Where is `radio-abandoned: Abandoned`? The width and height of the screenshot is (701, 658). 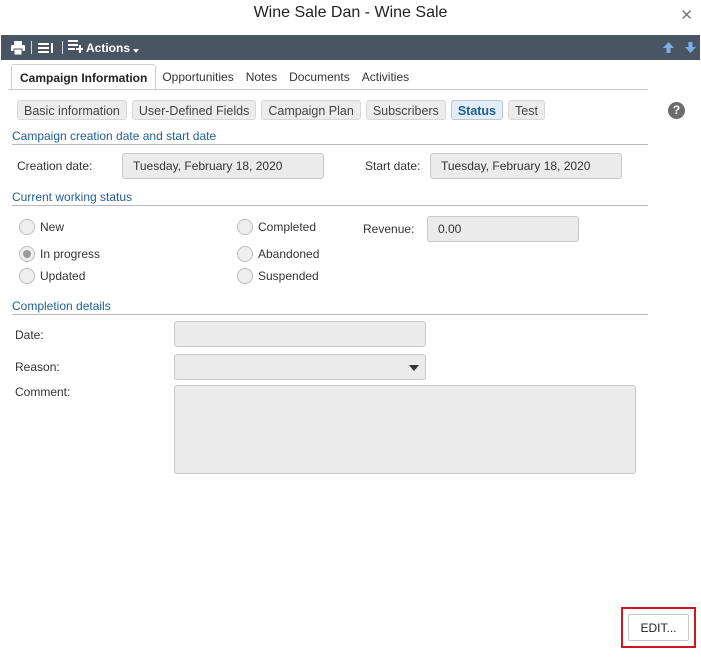 radio-abandoned: Abandoned is located at coordinates (278, 254).